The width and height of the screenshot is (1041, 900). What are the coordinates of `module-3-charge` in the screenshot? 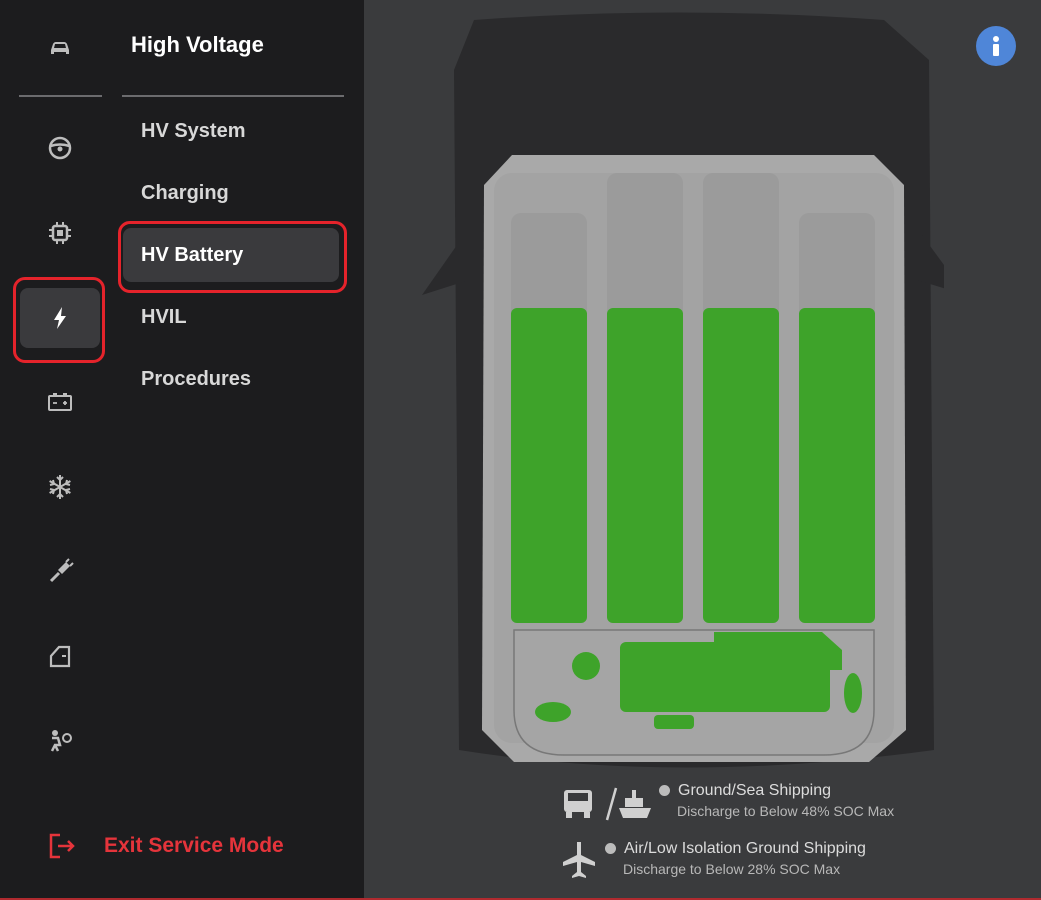 It's located at (741, 465).